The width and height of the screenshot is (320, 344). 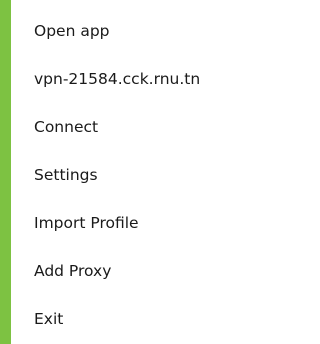 What do you see at coordinates (5, 172) in the screenshot?
I see `menu-accent-bar` at bounding box center [5, 172].